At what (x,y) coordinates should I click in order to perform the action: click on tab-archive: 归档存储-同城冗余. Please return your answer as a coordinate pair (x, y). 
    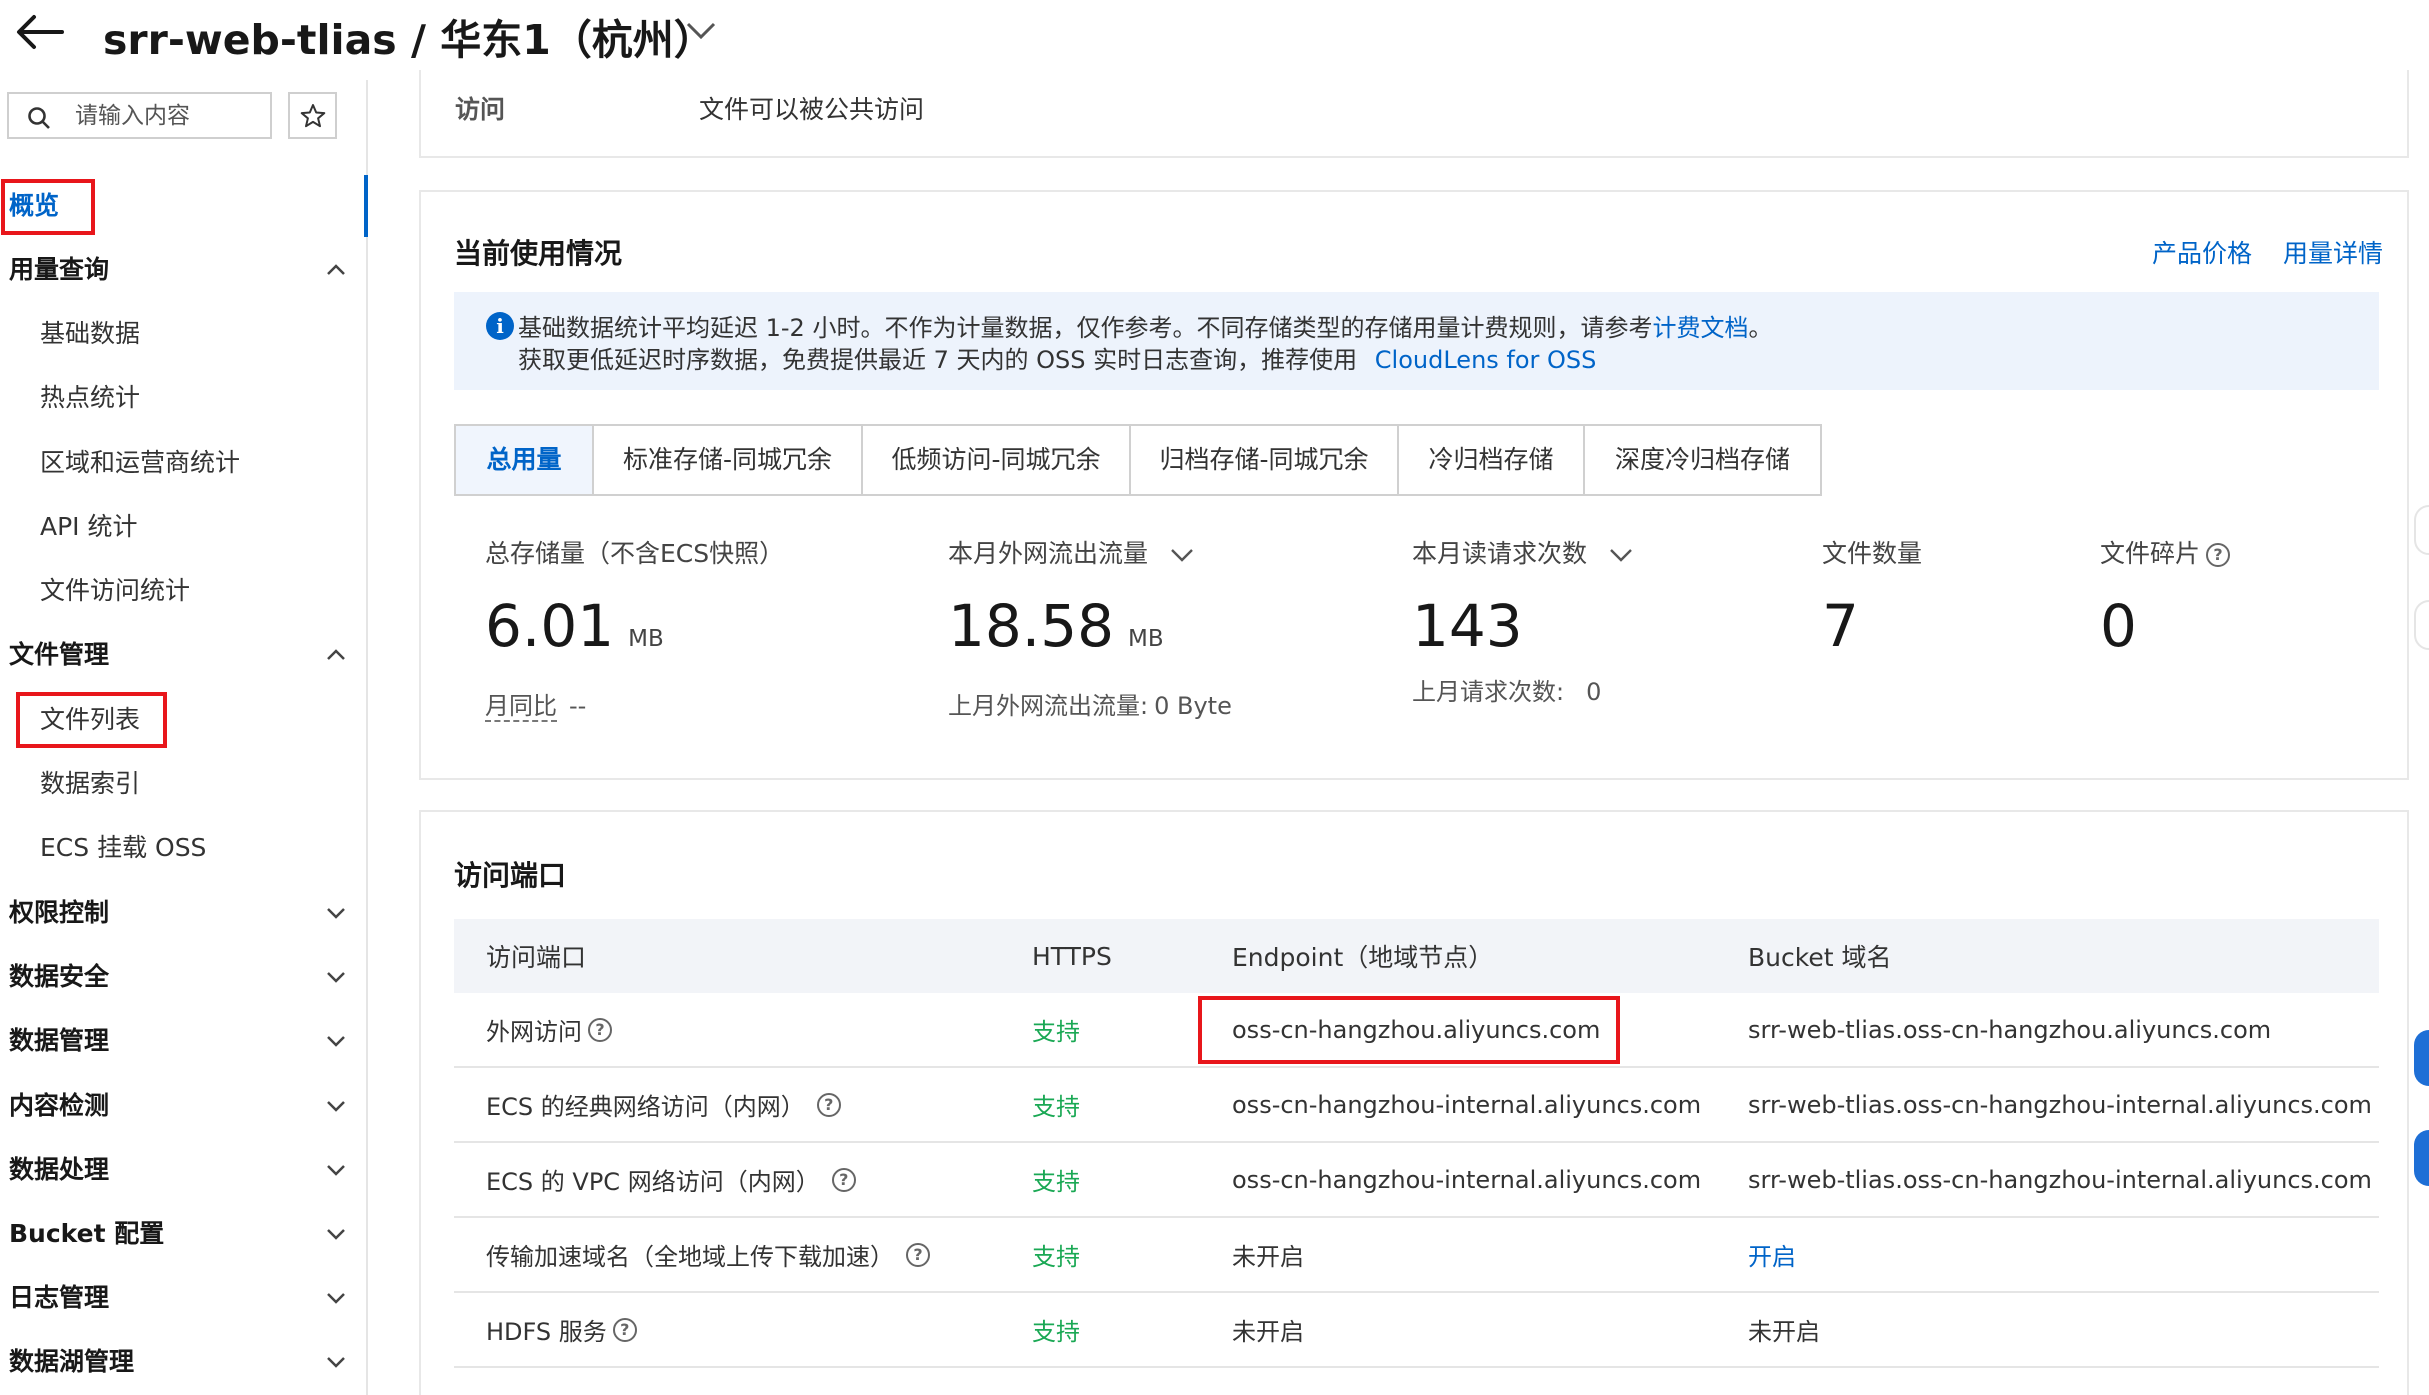
    Looking at the image, I should click on (1265, 460).